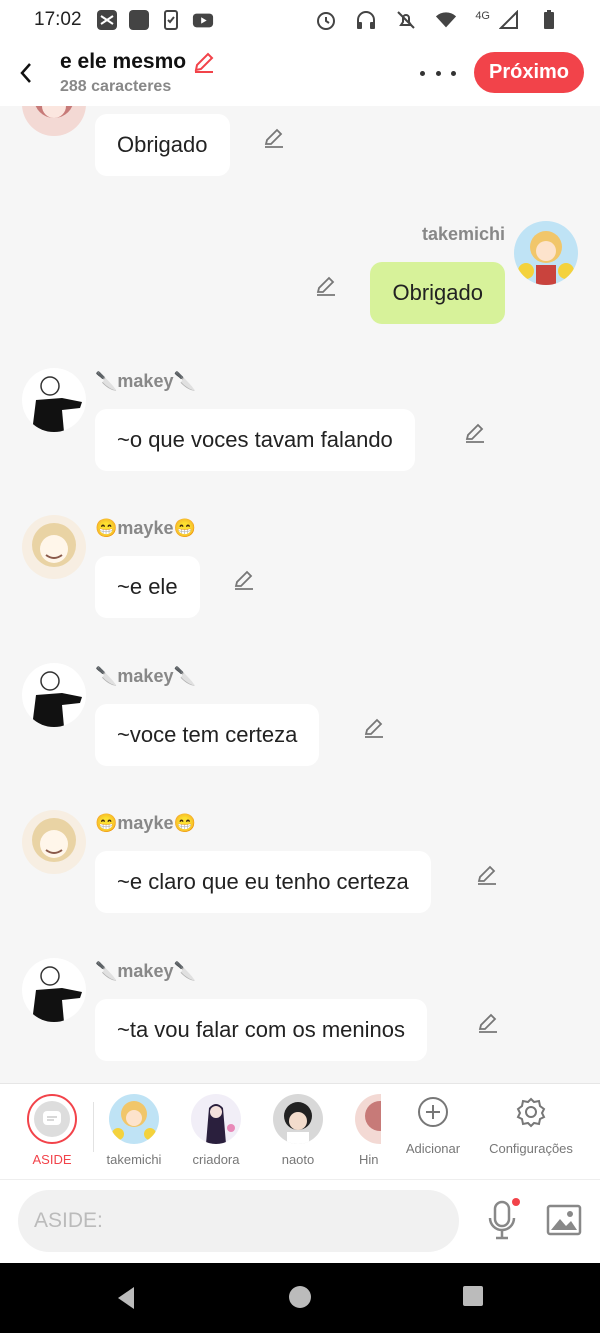 Image resolution: width=600 pixels, height=1333 pixels. I want to click on character-naoto: naoto, so click(298, 1130).